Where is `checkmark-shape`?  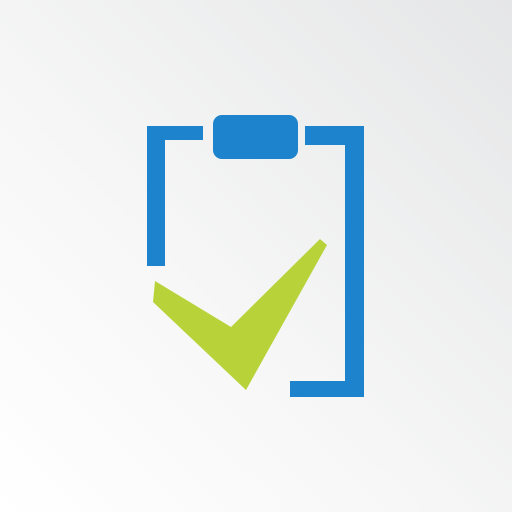 checkmark-shape is located at coordinates (240, 314).